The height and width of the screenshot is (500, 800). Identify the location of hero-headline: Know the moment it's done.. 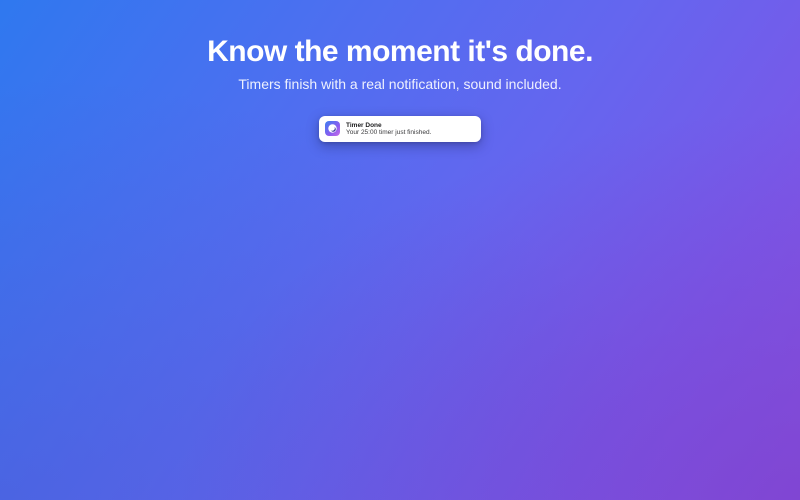
(400, 51).